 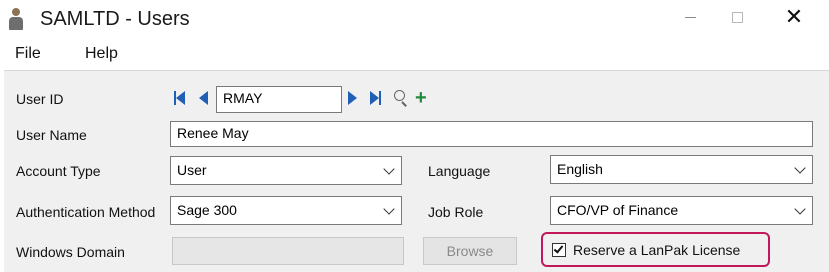 What do you see at coordinates (681, 169) in the screenshot?
I see `language-select: English` at bounding box center [681, 169].